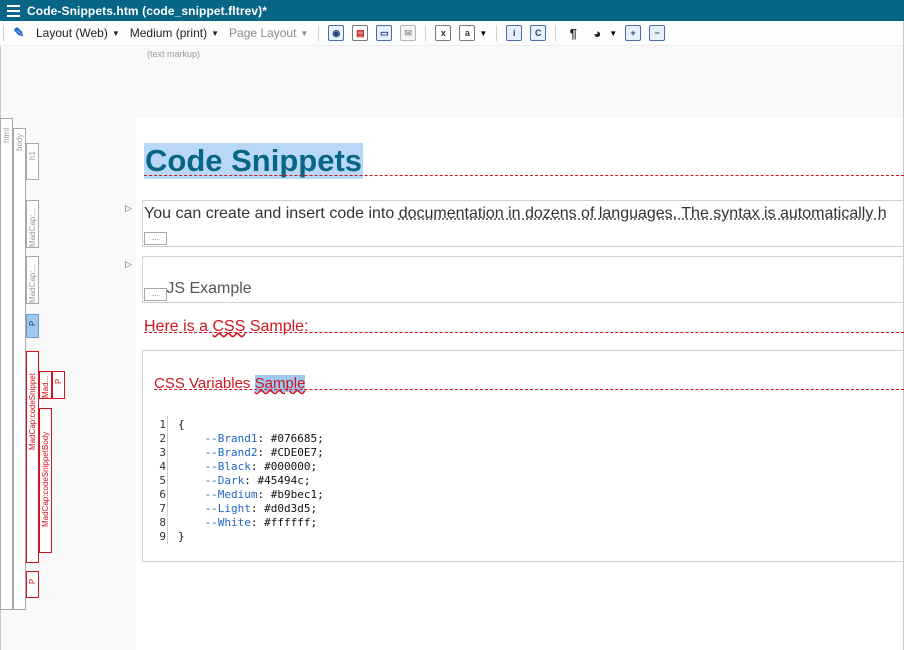 The height and width of the screenshot is (650, 904). I want to click on code-line: --Medium: #b9bec1;, so click(264, 494).